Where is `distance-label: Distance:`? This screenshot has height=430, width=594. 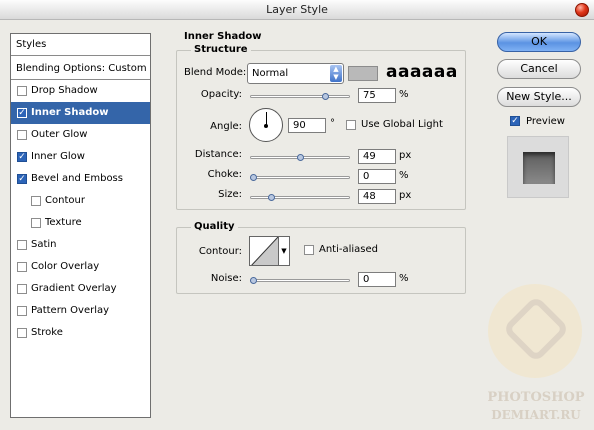
distance-label: Distance: is located at coordinates (218, 154).